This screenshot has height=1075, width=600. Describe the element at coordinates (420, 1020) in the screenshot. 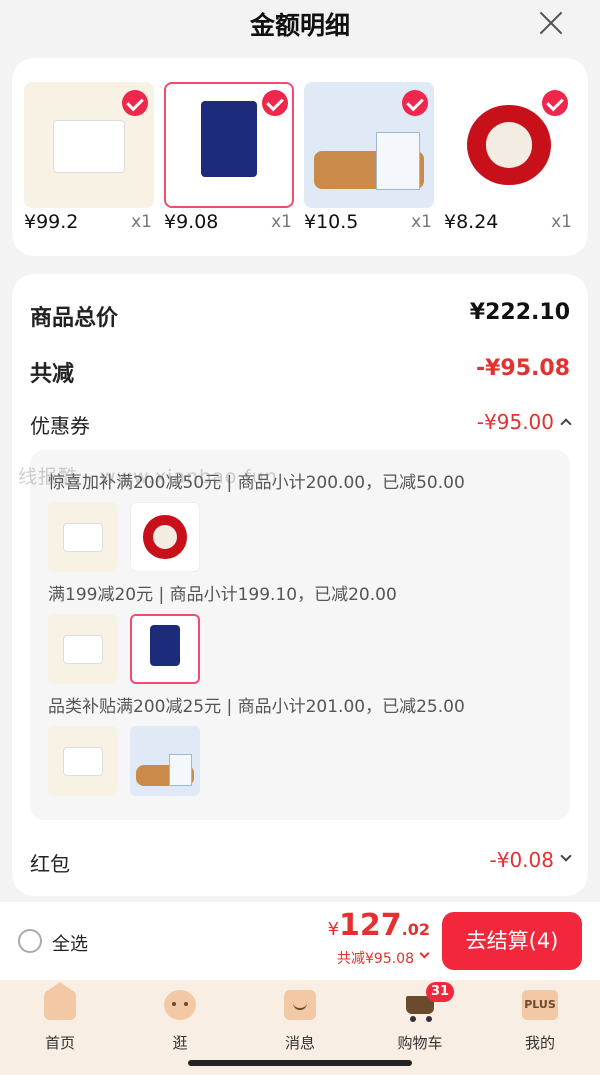

I see `tab-cart: 31 购物车` at that location.